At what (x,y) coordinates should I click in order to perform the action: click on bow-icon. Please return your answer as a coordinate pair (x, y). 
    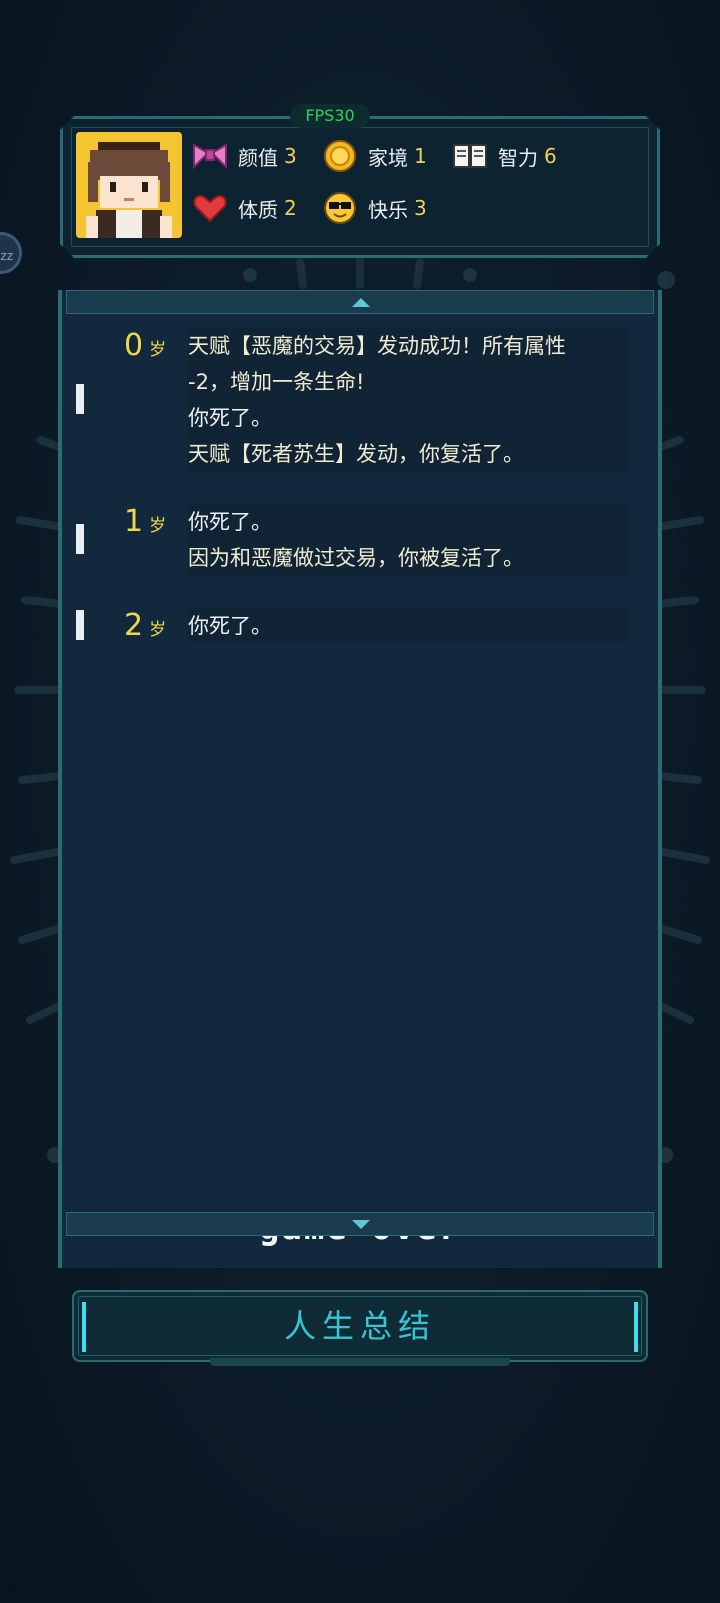
    Looking at the image, I should click on (210, 156).